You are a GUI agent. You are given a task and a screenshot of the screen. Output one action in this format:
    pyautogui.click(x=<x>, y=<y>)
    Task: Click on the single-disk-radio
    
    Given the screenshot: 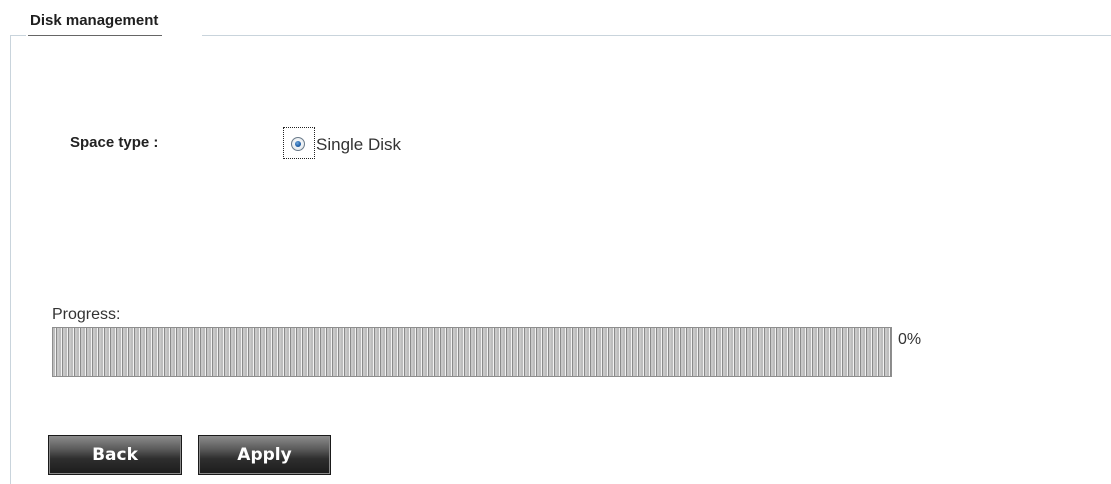 What is the action you would take?
    pyautogui.click(x=298, y=144)
    